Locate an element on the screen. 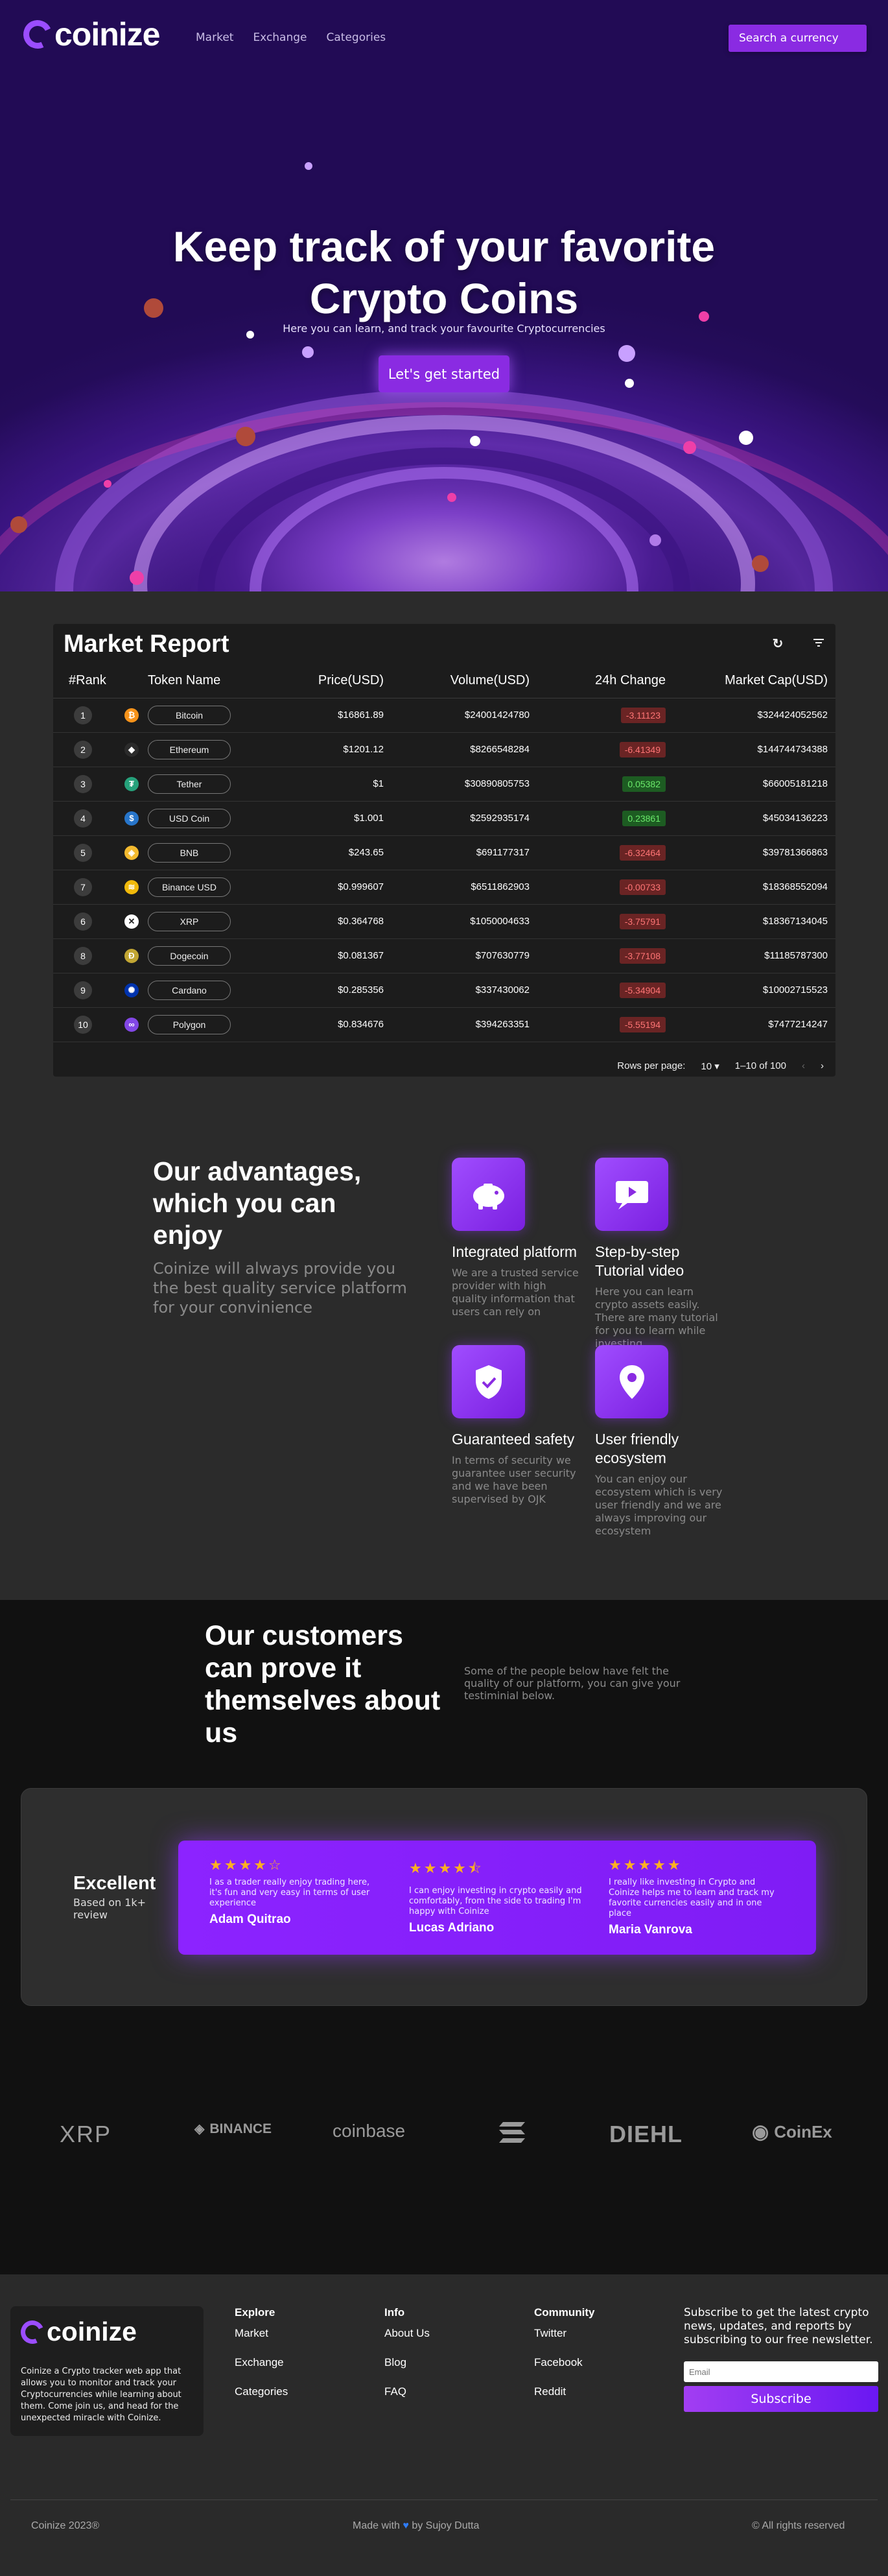  prev-page-icon: ‹ is located at coordinates (803, 1065).